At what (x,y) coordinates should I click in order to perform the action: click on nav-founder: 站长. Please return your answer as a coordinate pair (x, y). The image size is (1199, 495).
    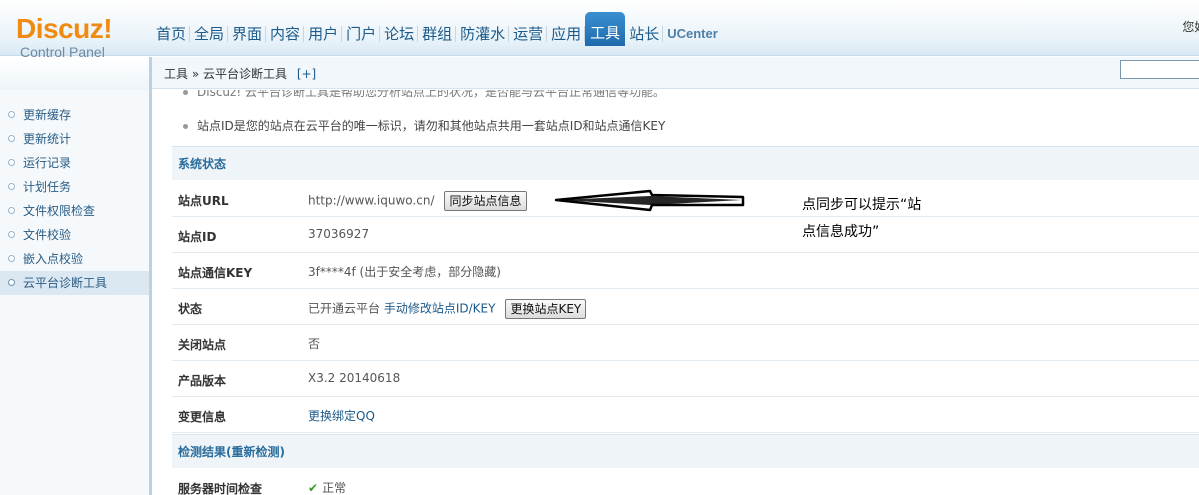
    Looking at the image, I should click on (644, 35).